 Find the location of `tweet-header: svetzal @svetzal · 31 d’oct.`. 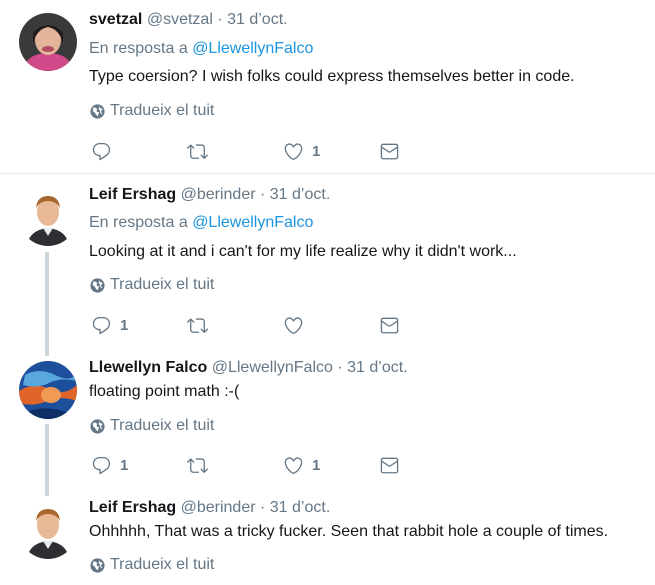

tweet-header: svetzal @svetzal · 31 d’oct. is located at coordinates (188, 20).